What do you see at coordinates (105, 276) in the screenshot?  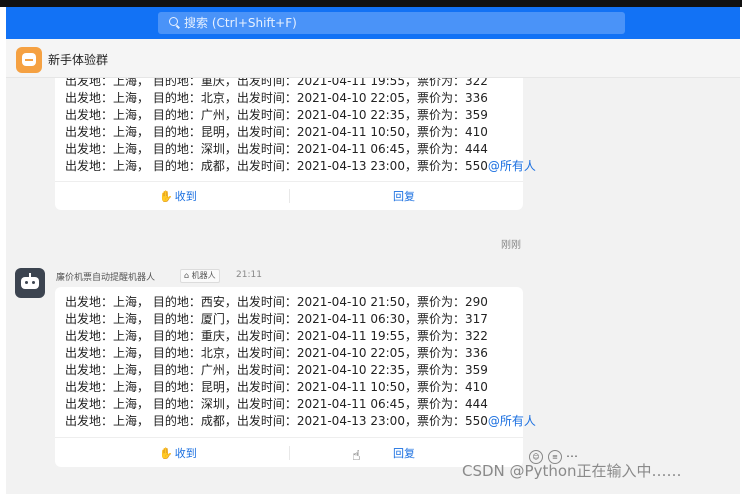 I see `sender-name: 廉价机票自动提醒机器人` at bounding box center [105, 276].